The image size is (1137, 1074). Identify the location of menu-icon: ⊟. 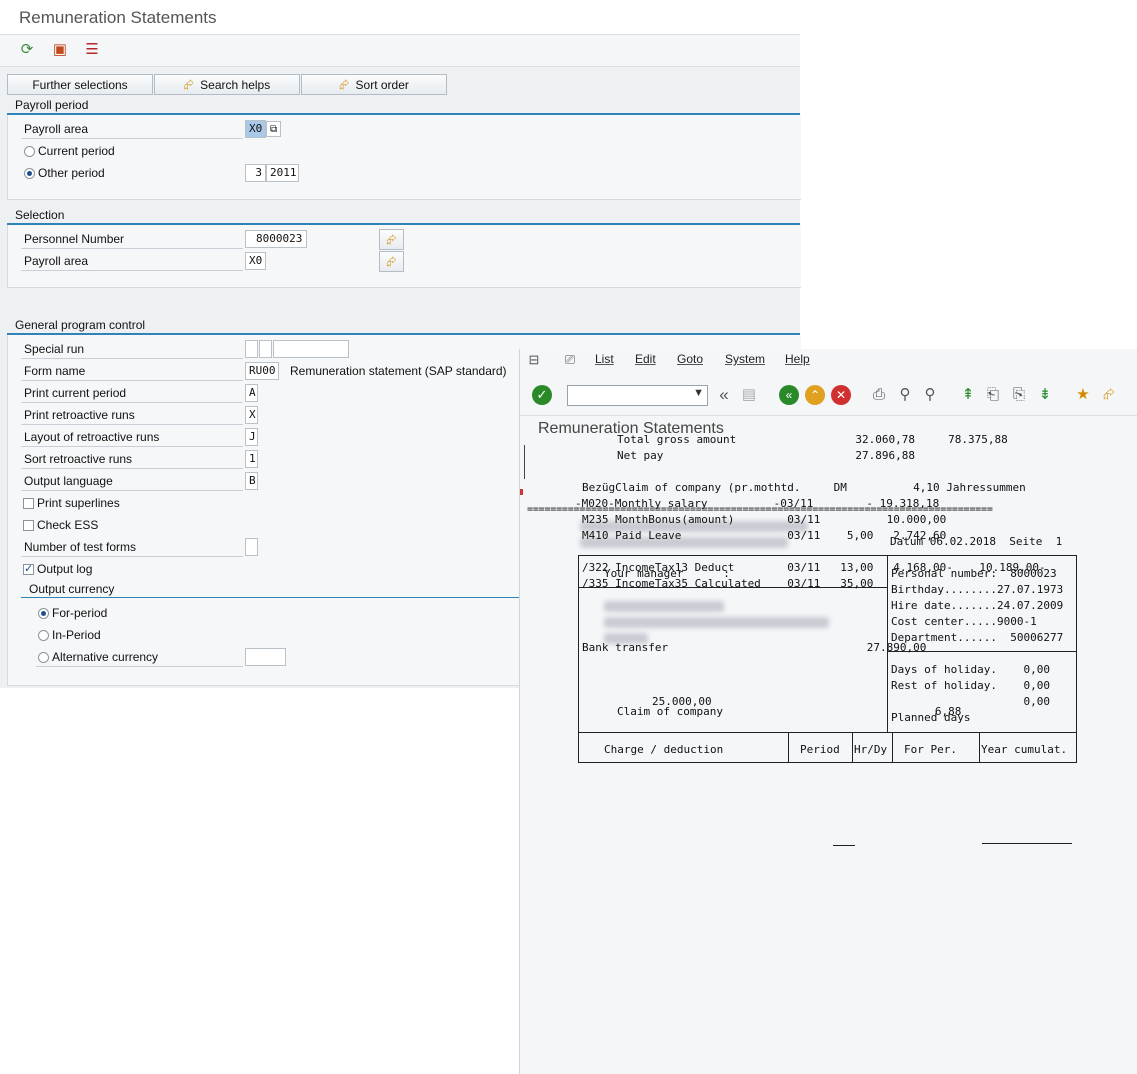
(534, 360).